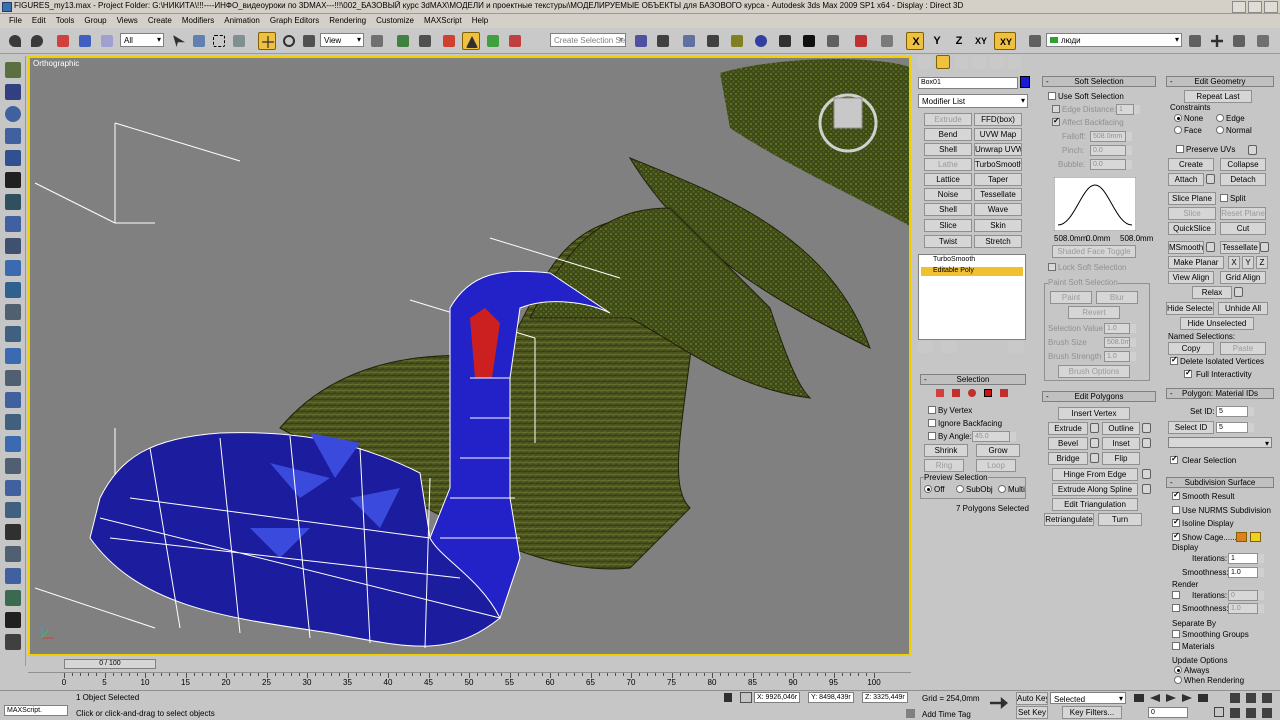 The image size is (1280, 720). Describe the element at coordinates (1016, 347) in the screenshot. I see `configure-sets-icon` at that location.